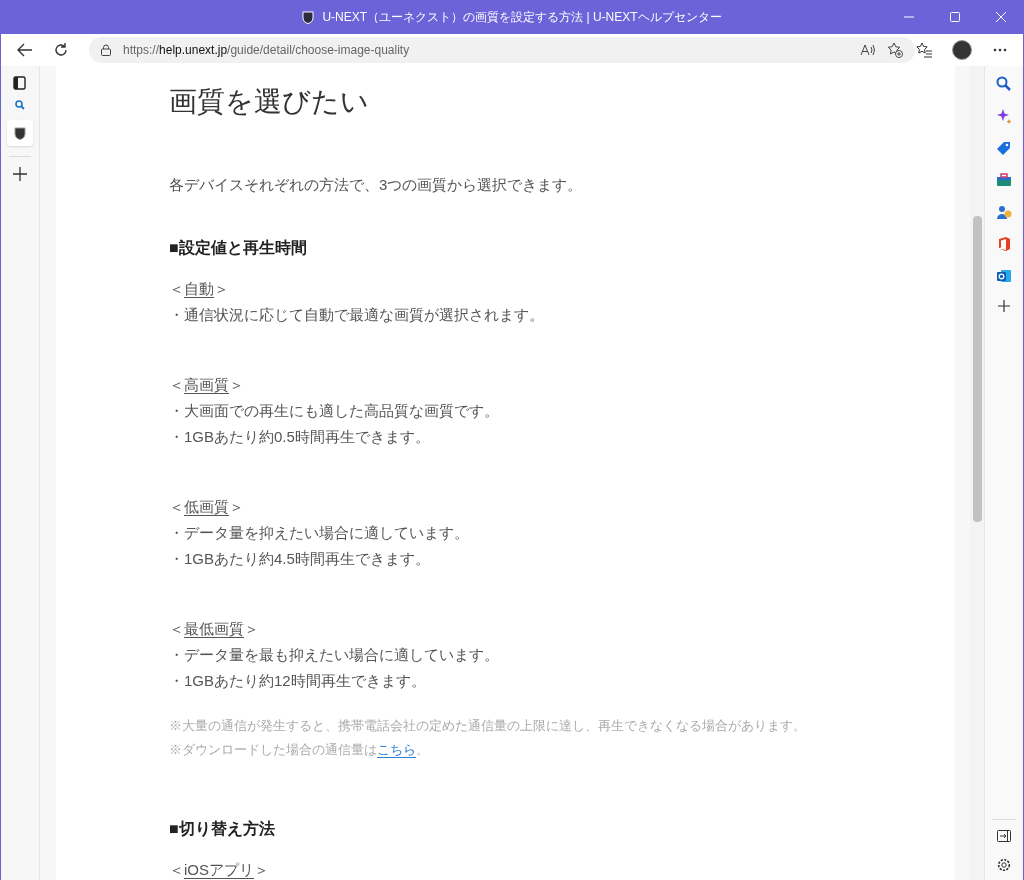  I want to click on tab-actions-icon, so click(20, 83).